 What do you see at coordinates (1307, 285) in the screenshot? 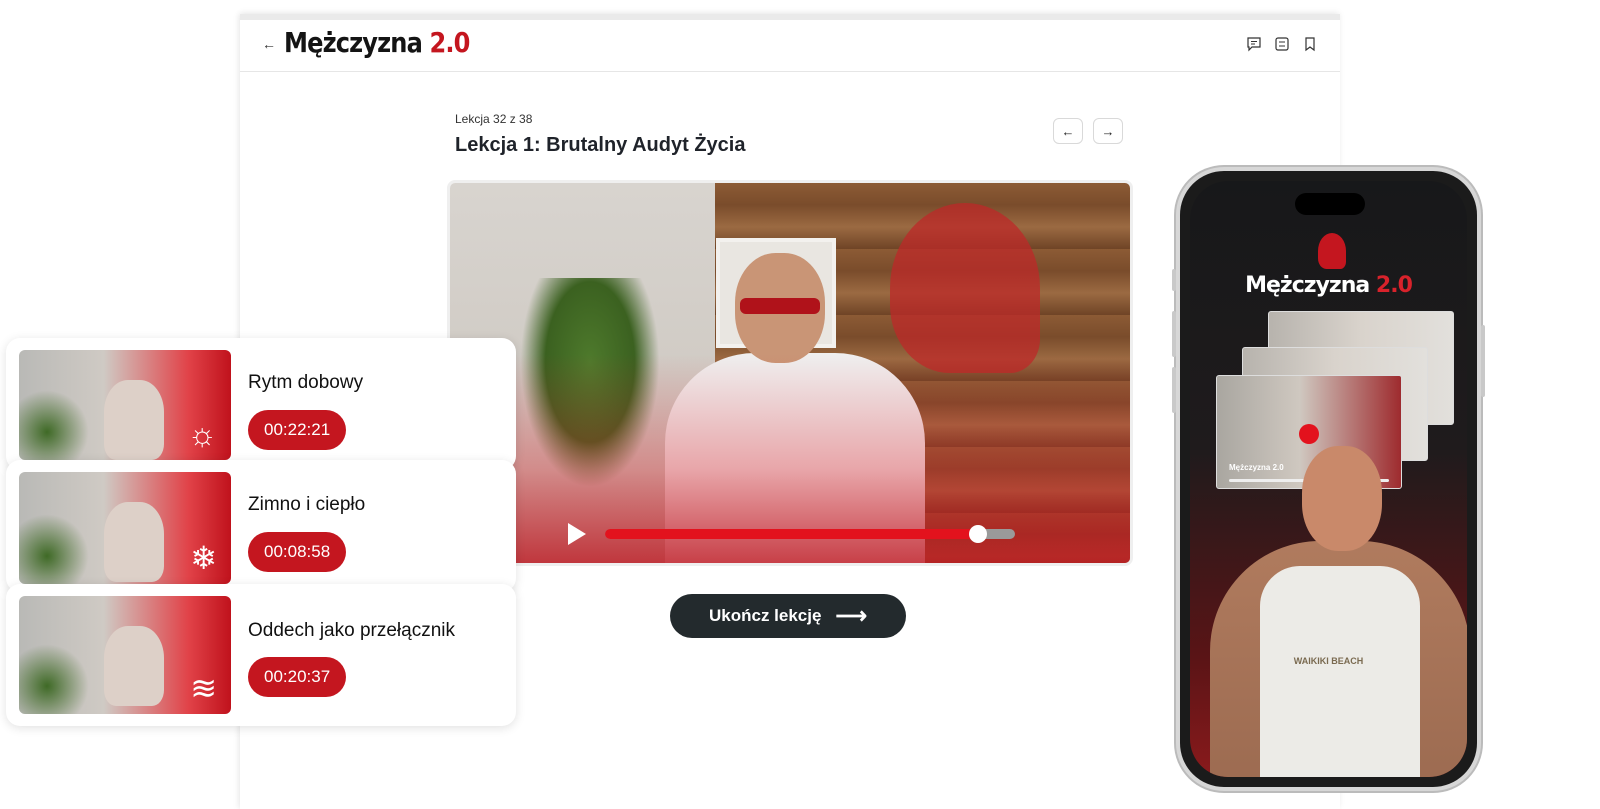
I see `phone-logo-main: Mężczyzna` at bounding box center [1307, 285].